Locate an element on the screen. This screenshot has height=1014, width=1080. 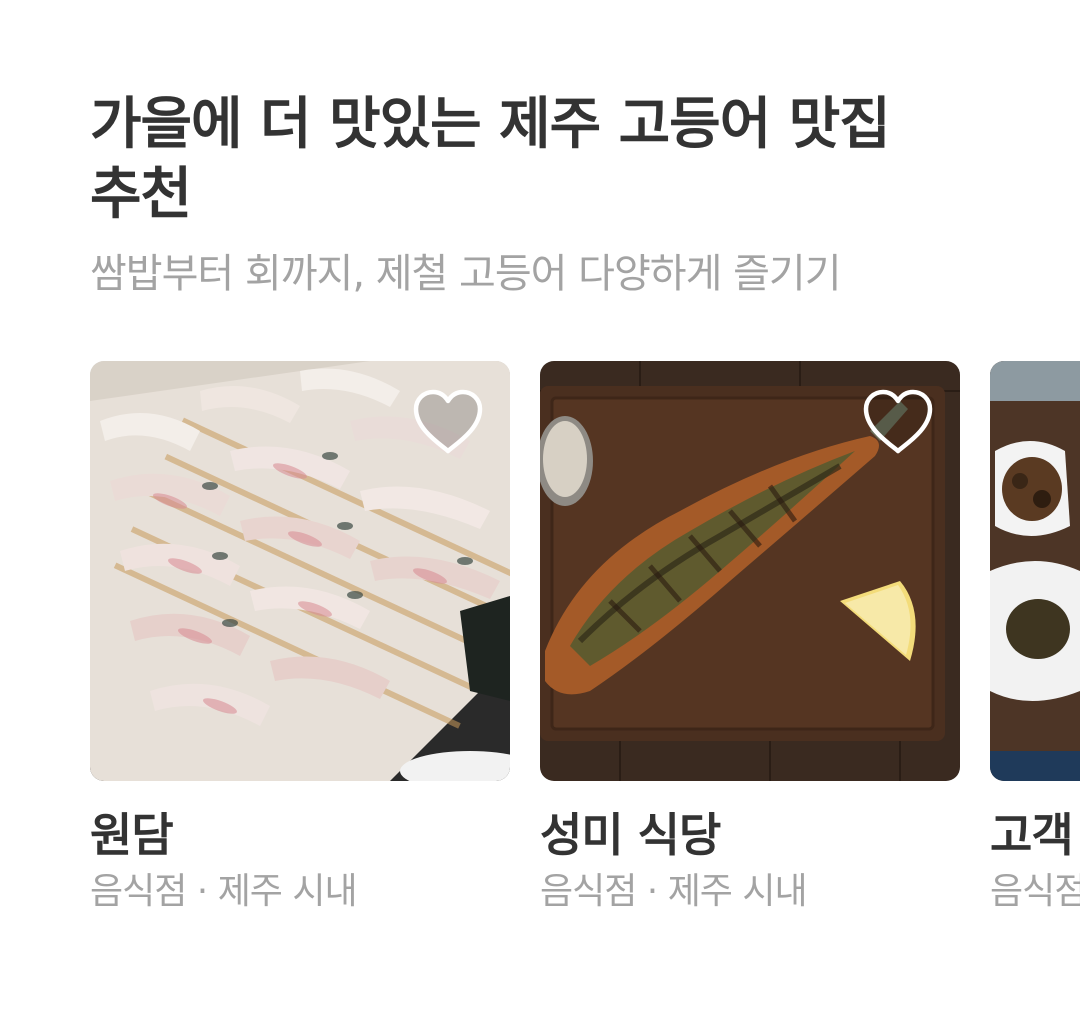
side-dishes-photo is located at coordinates (1035, 571).